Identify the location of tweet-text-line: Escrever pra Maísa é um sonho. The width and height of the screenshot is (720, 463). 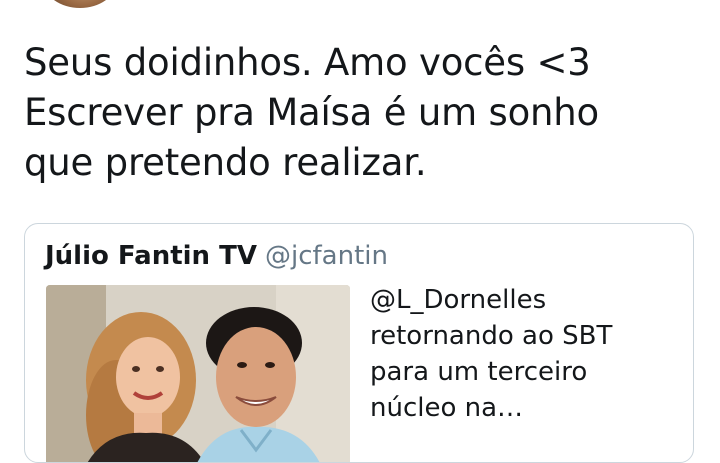
(311, 112).